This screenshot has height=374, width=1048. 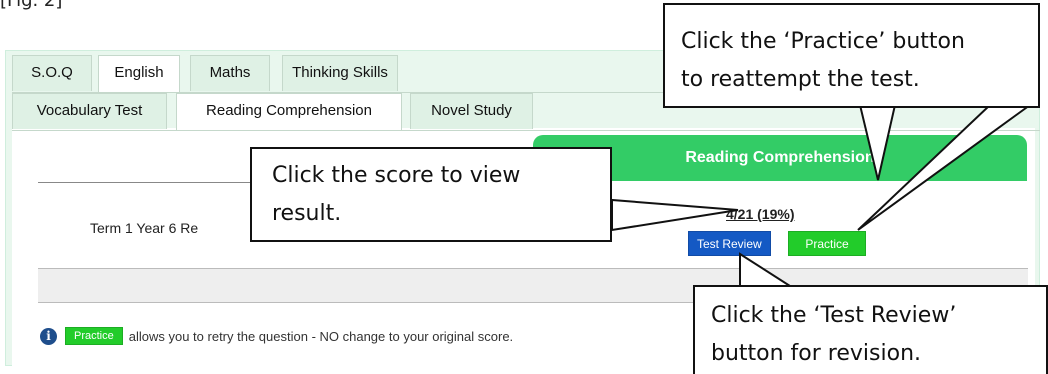 I want to click on callout-line: Click the ‘Test Review’, so click(x=834, y=315).